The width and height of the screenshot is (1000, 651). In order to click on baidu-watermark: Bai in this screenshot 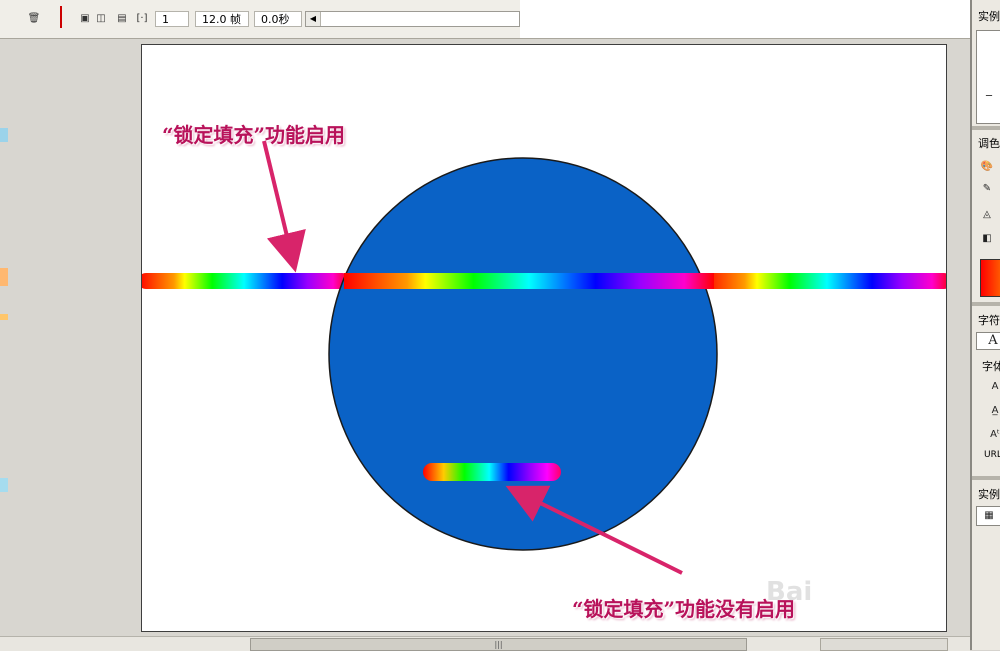, I will do `click(789, 592)`.